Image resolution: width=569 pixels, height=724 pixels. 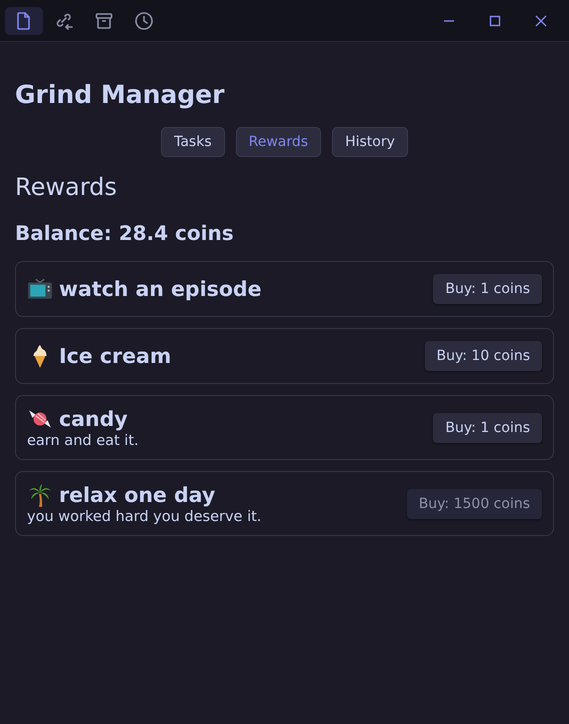 I want to click on reward-name: candy, so click(x=93, y=419).